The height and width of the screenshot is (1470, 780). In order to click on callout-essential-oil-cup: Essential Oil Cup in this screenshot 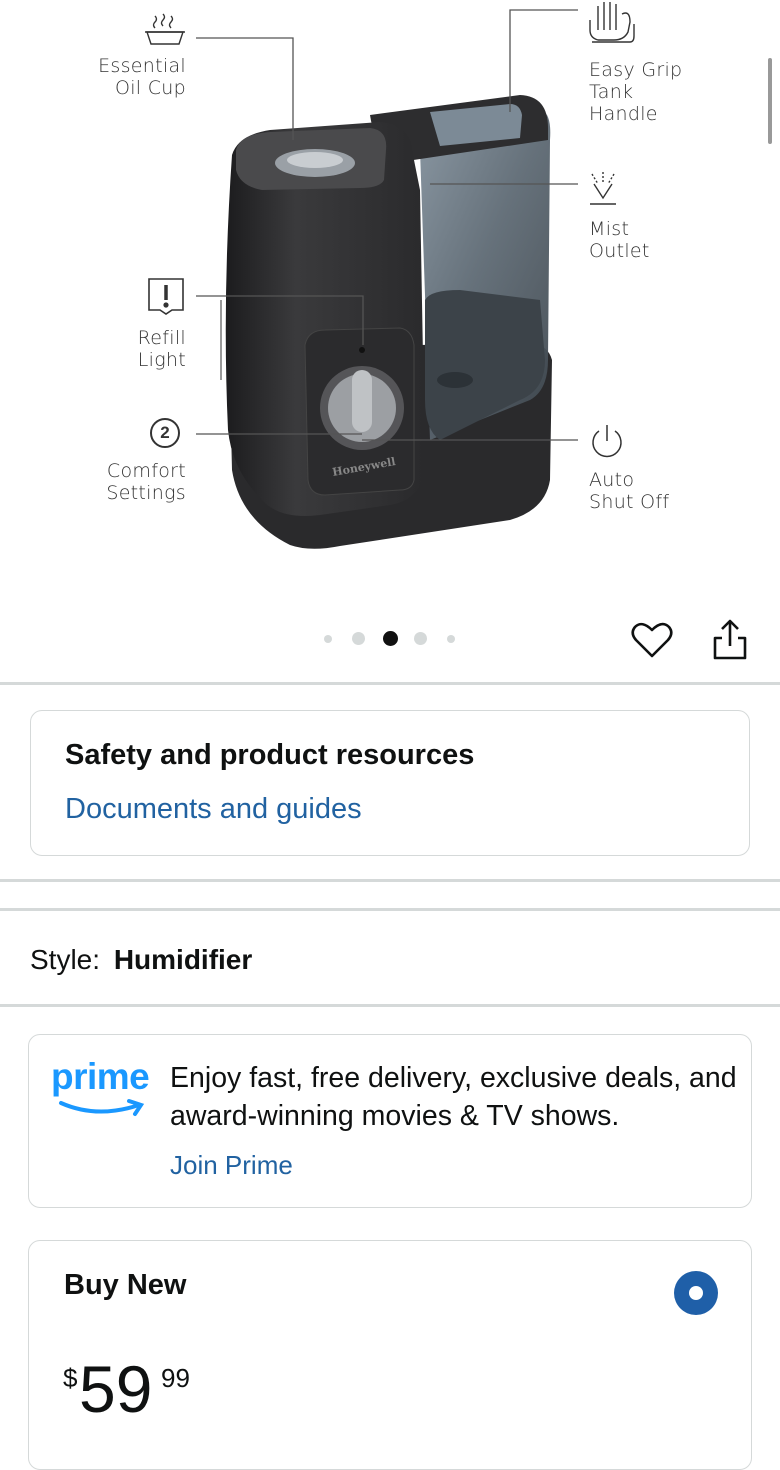, I will do `click(142, 77)`.